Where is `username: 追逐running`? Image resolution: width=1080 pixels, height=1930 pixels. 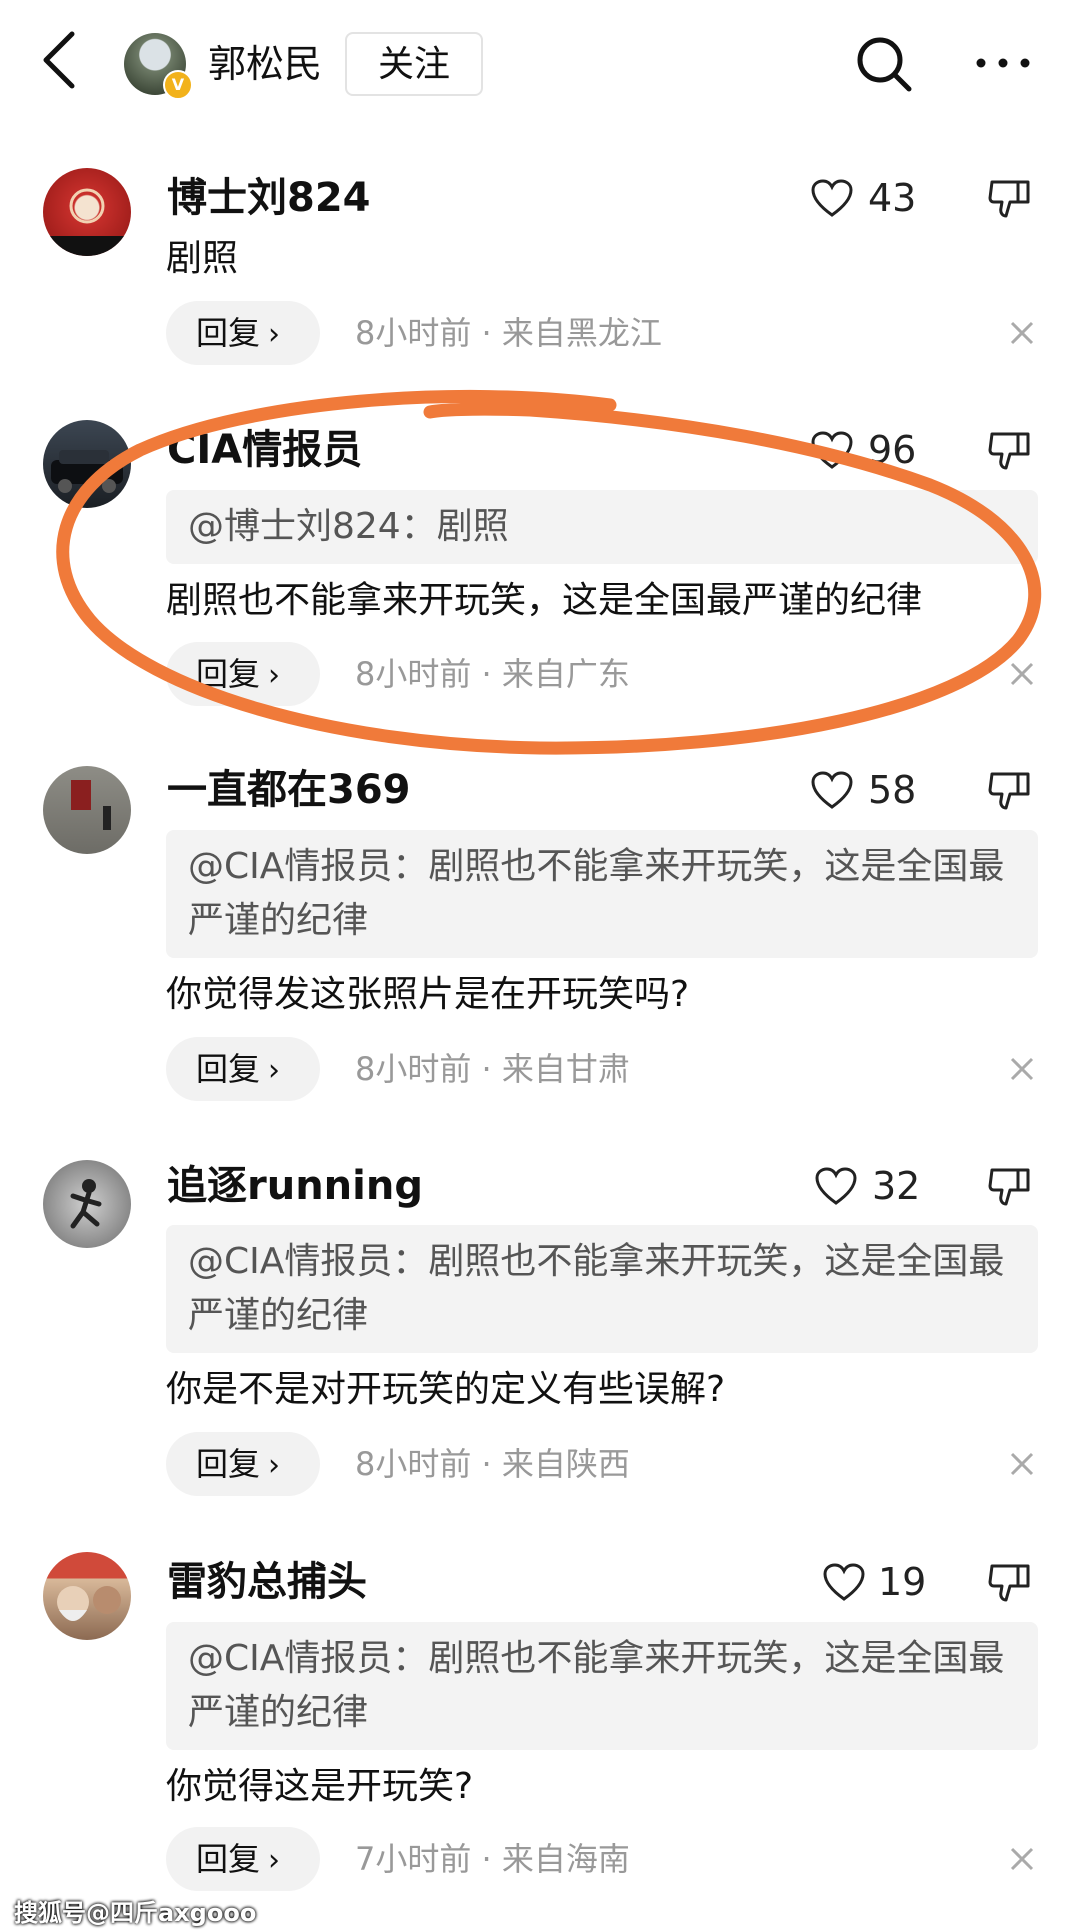 username: 追逐running is located at coordinates (295, 1186).